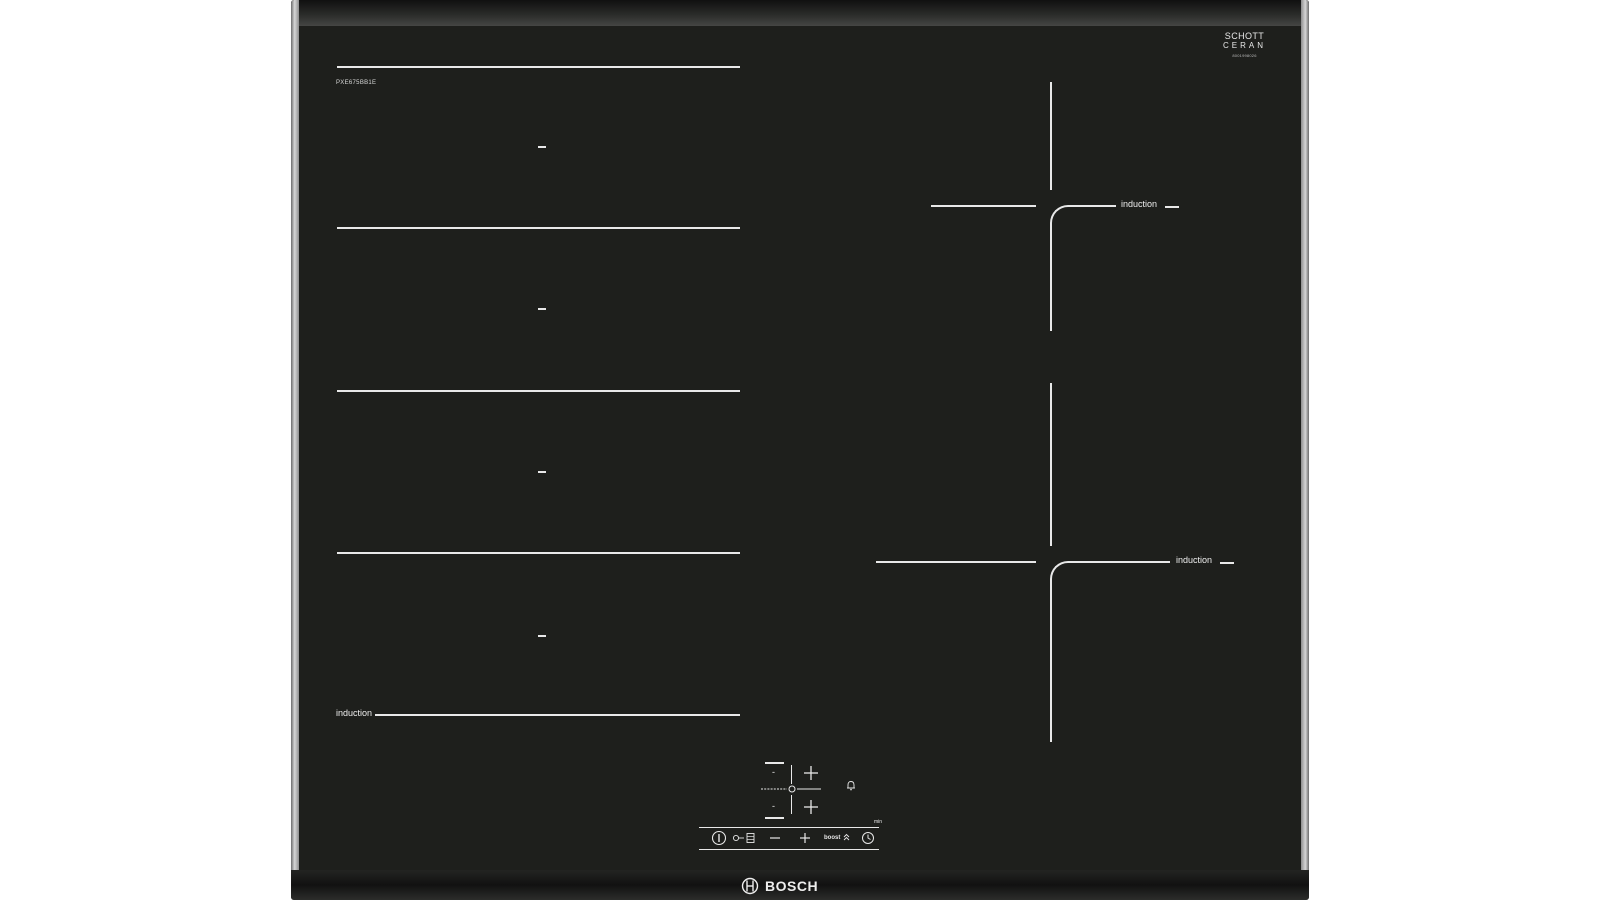 This screenshot has height=900, width=1600. What do you see at coordinates (775, 838) in the screenshot?
I see `minus-icon` at bounding box center [775, 838].